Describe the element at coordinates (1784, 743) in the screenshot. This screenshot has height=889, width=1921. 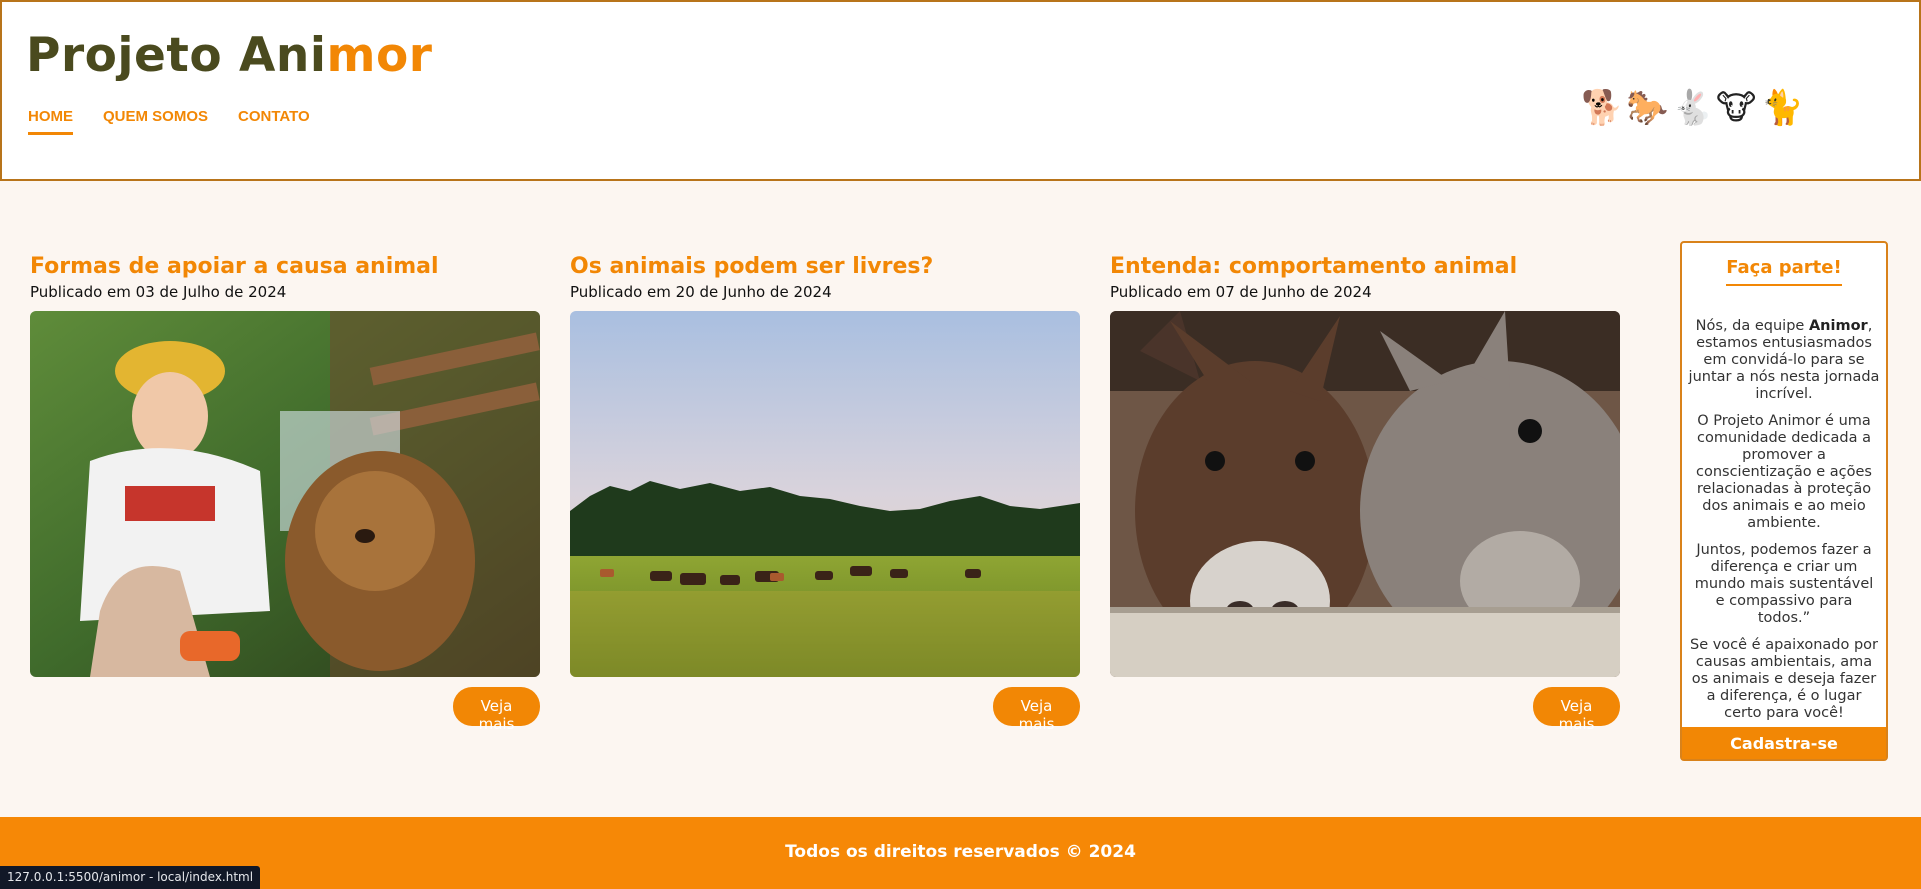
I see `signup-button: Cadastra-se` at that location.